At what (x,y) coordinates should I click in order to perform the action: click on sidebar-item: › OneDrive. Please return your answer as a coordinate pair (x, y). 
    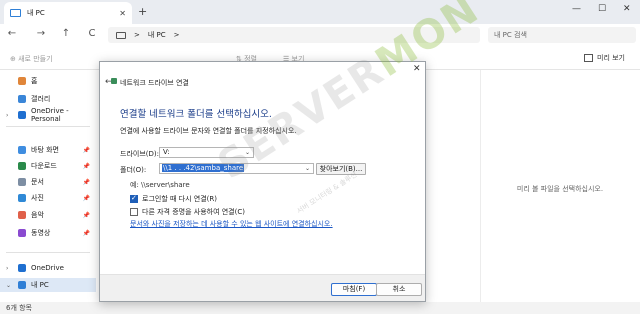
    Looking at the image, I should click on (48, 268).